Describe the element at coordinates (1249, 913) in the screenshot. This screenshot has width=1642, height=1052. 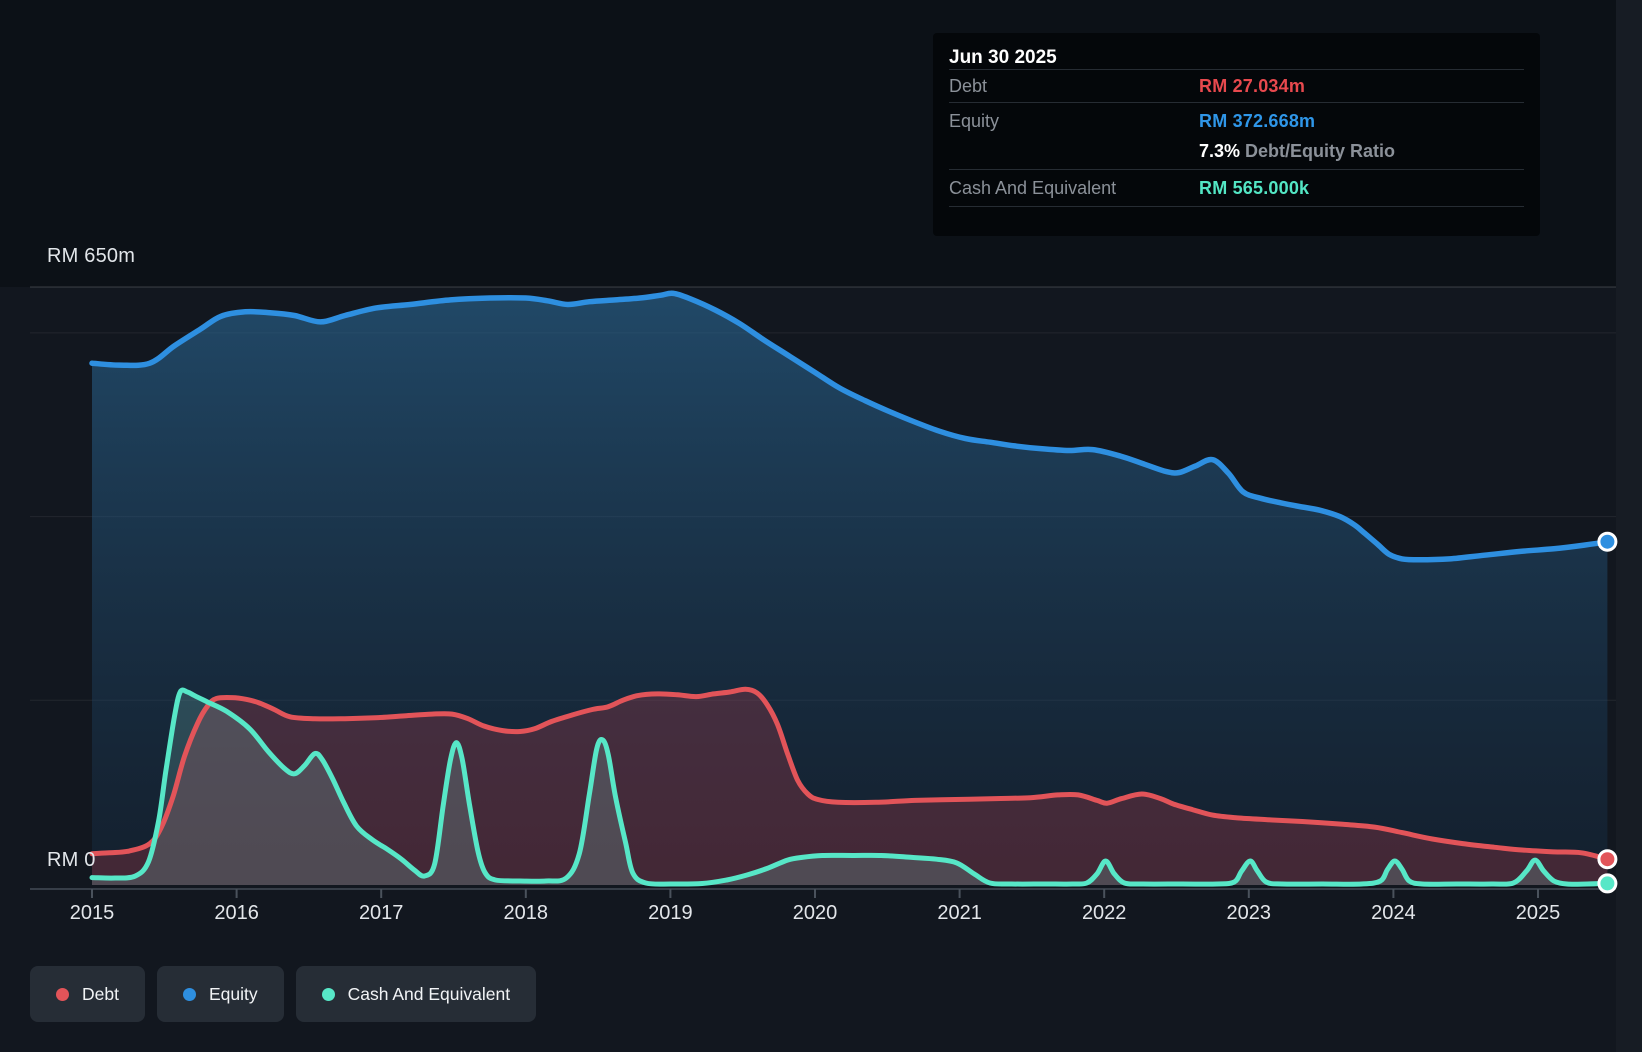
I see `x-axis-label-2023: 2023` at that location.